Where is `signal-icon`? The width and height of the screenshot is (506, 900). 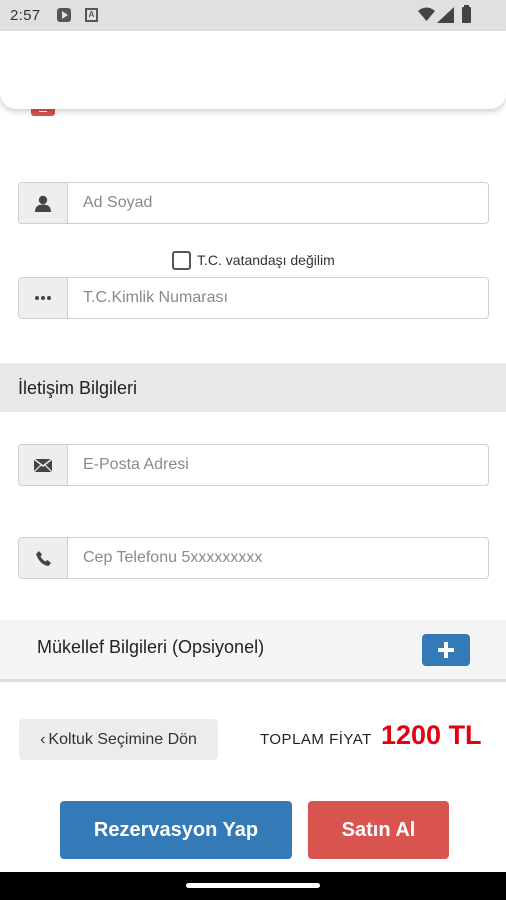 signal-icon is located at coordinates (445, 15).